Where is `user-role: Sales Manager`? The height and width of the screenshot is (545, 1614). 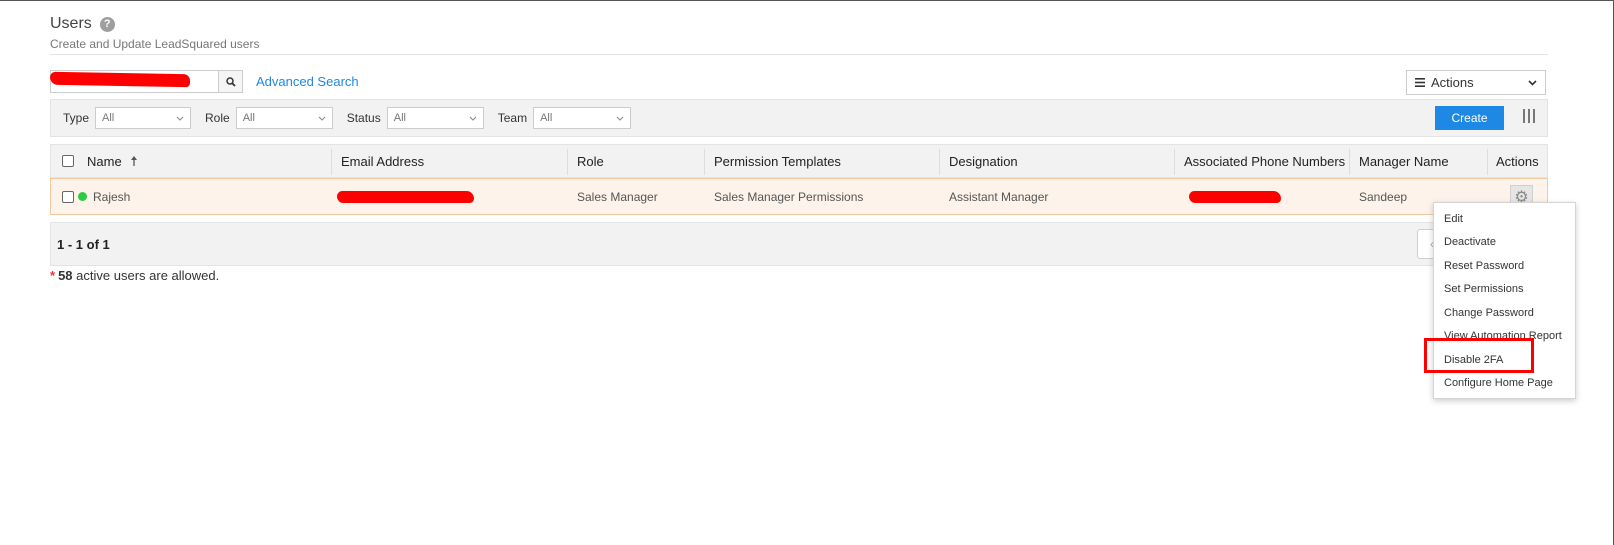
user-role: Sales Manager is located at coordinates (617, 196).